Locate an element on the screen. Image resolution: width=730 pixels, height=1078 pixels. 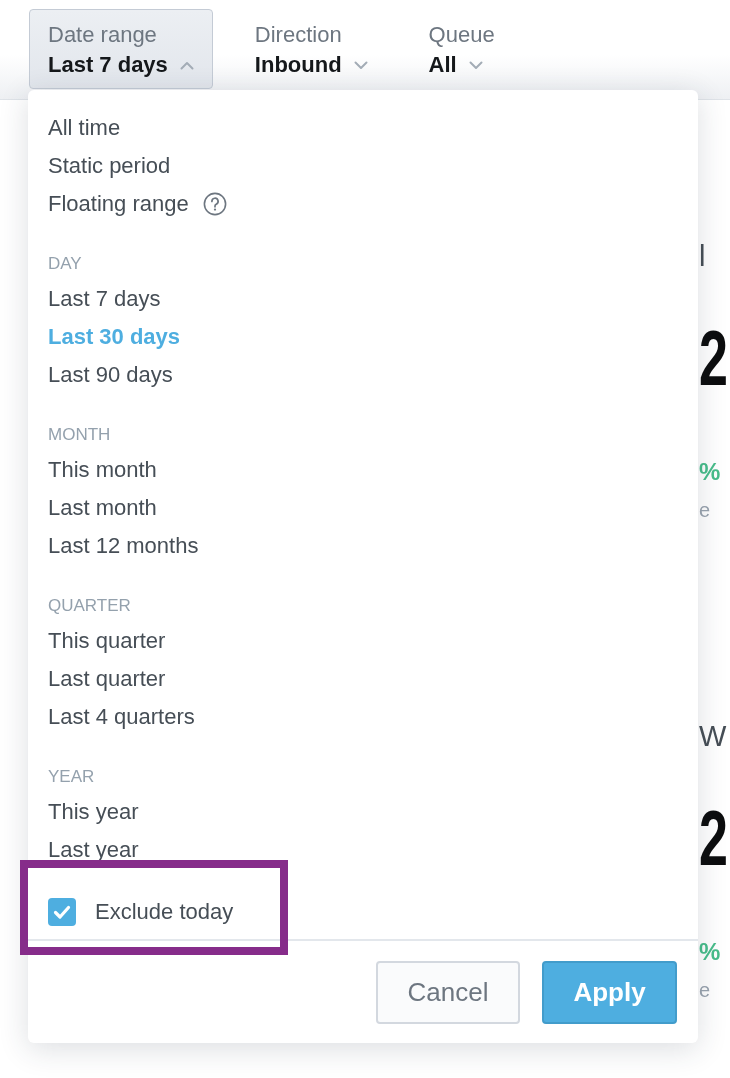
menu-option: This quarter is located at coordinates (107, 641).